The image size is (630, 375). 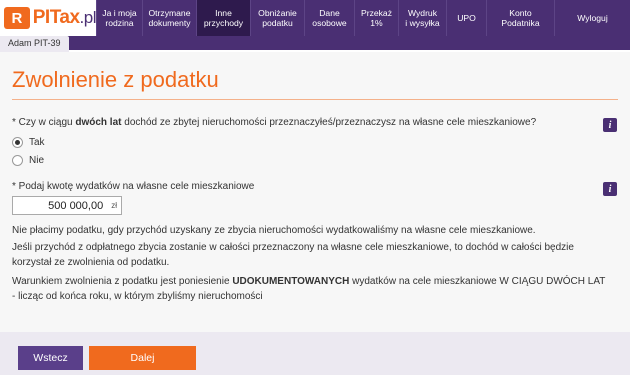 What do you see at coordinates (37, 160) in the screenshot?
I see `radio-nie-label: Nie` at bounding box center [37, 160].